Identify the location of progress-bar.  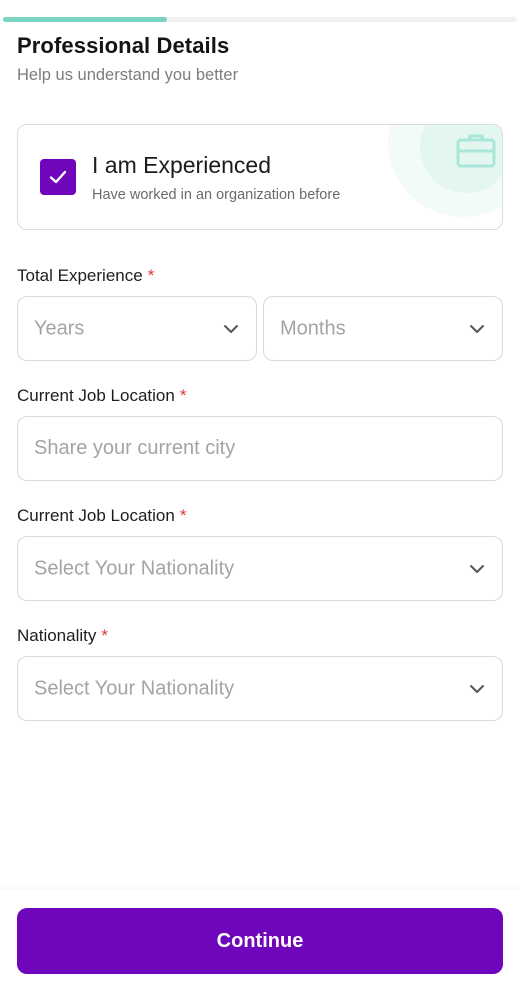
(260, 19).